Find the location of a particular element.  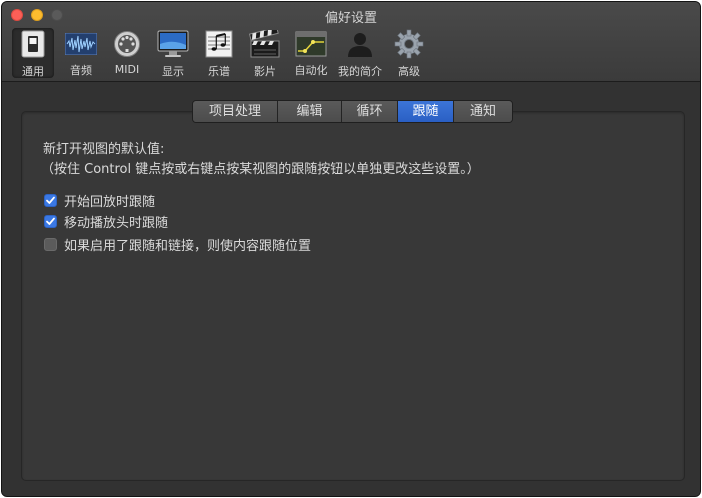

display-monitor-icon is located at coordinates (173, 44).